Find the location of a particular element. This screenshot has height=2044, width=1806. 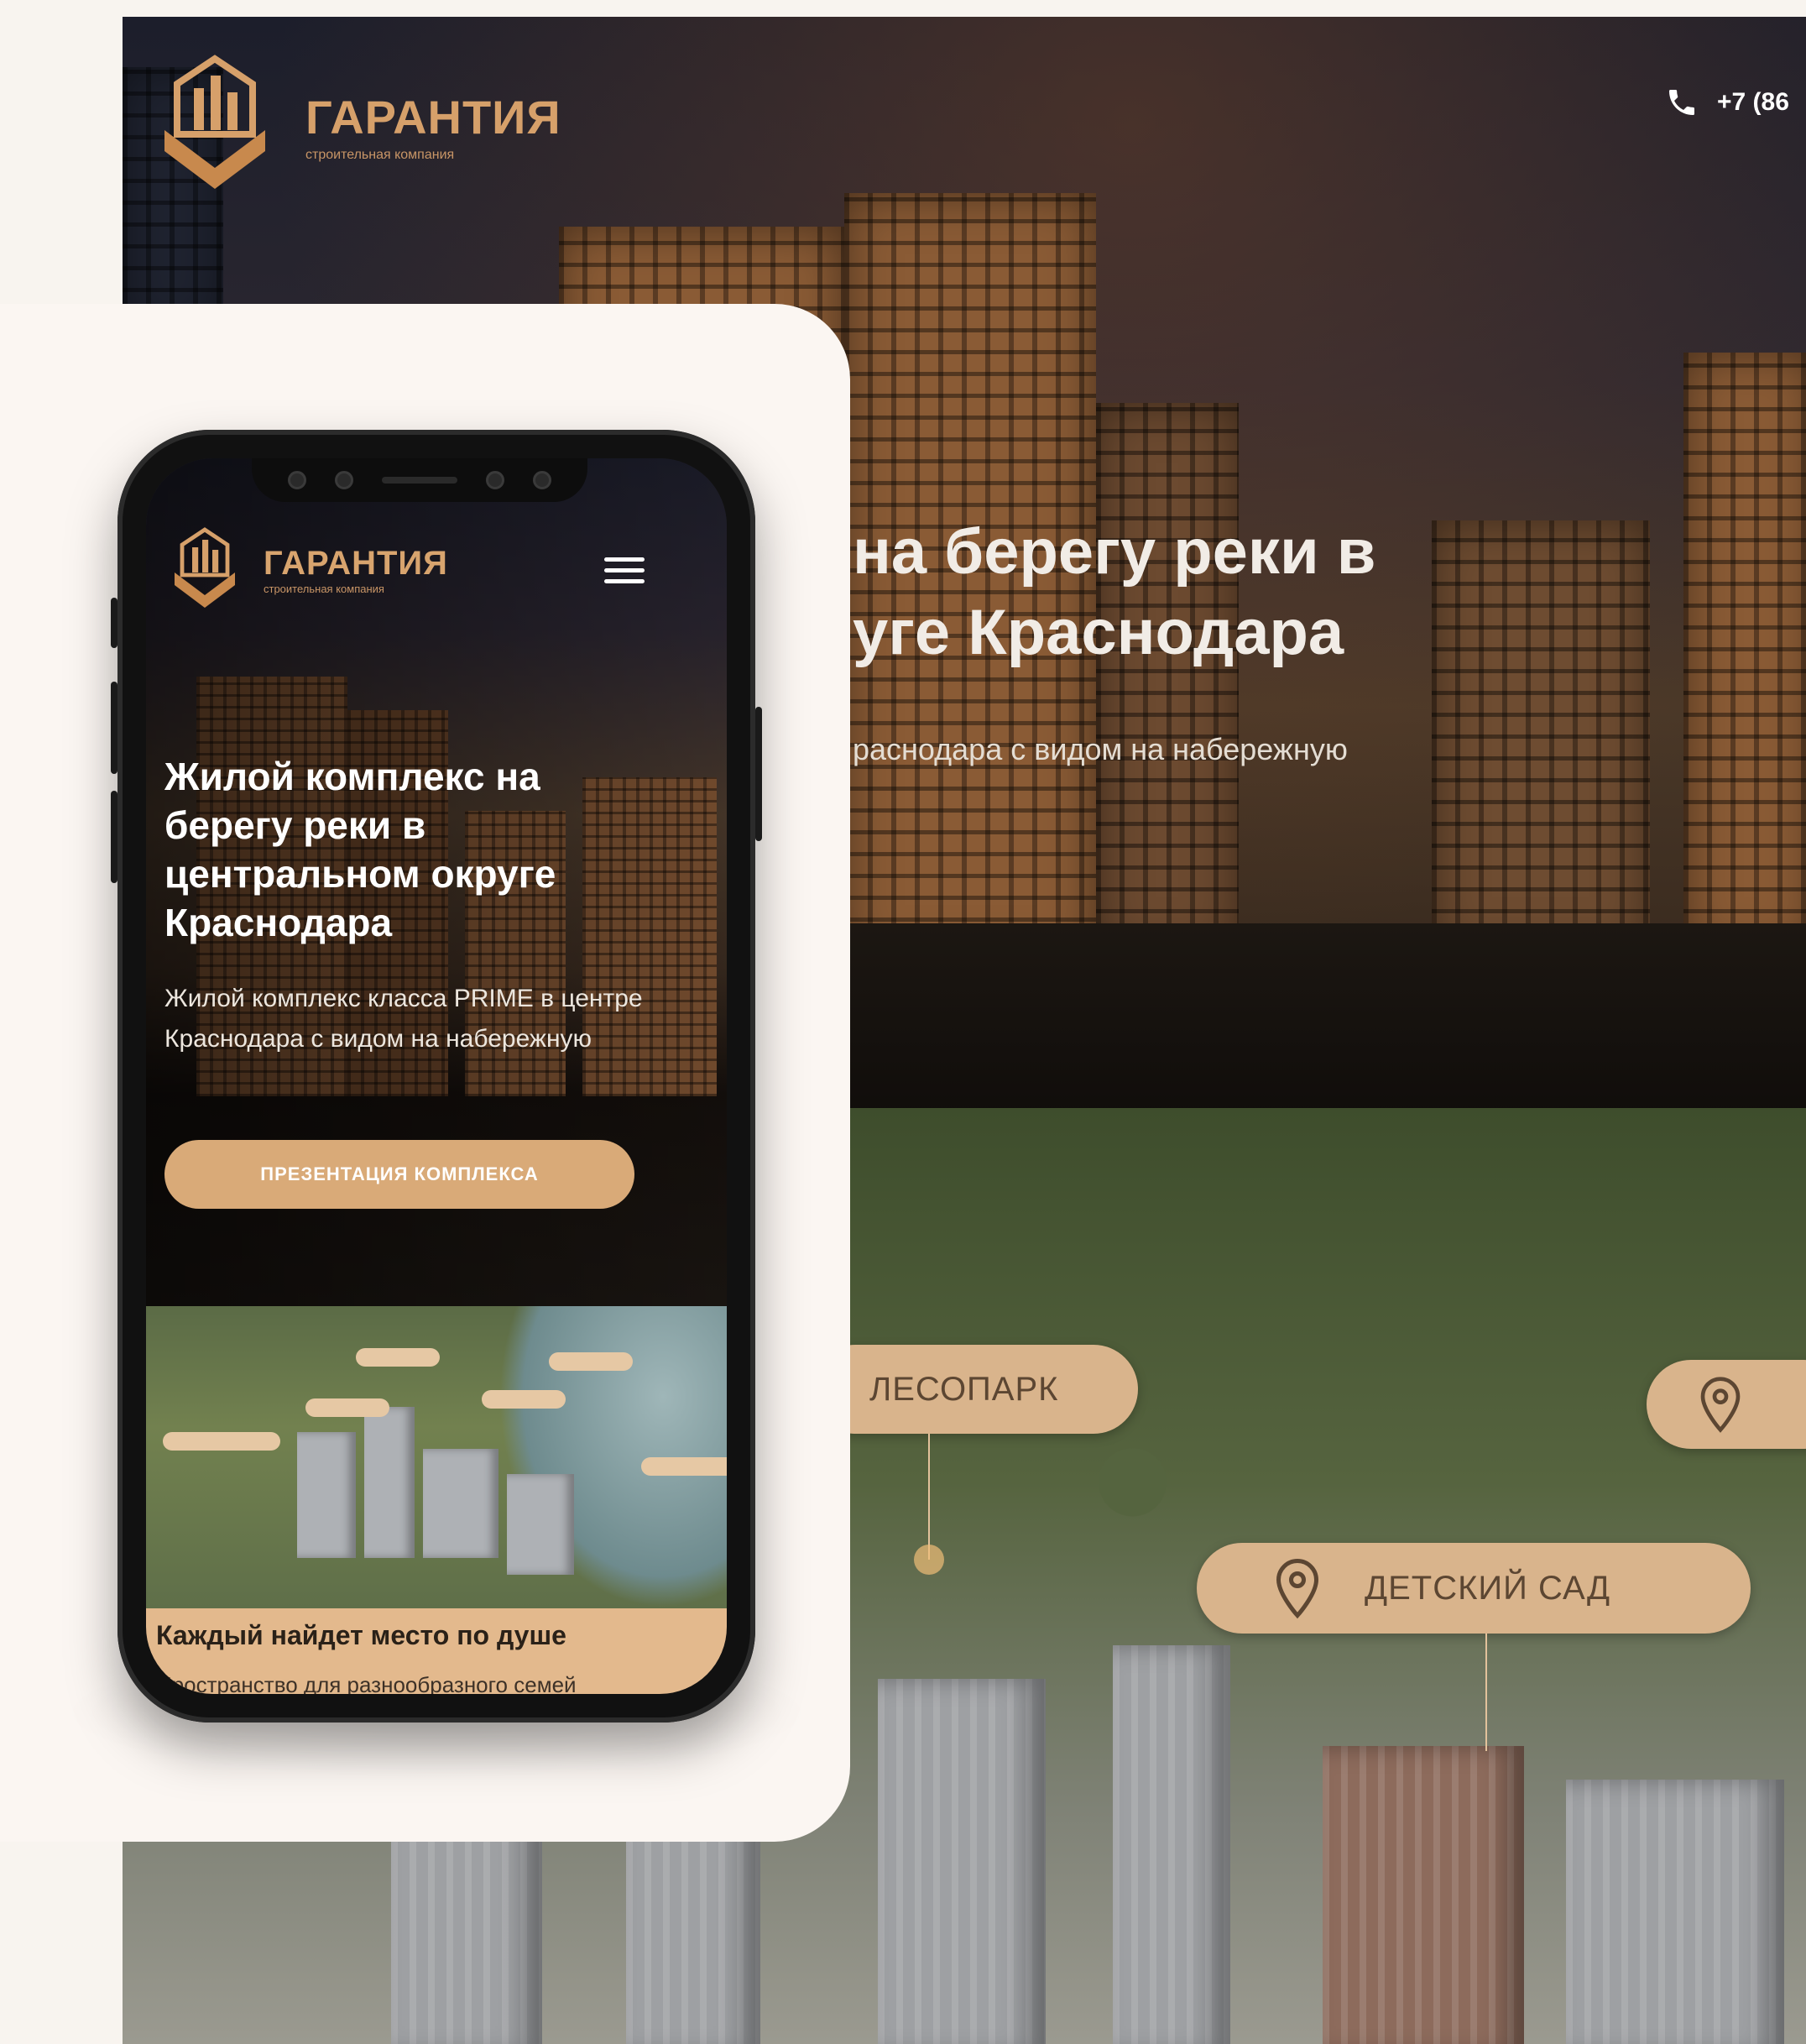

mobile-map-preview is located at coordinates (436, 1457).